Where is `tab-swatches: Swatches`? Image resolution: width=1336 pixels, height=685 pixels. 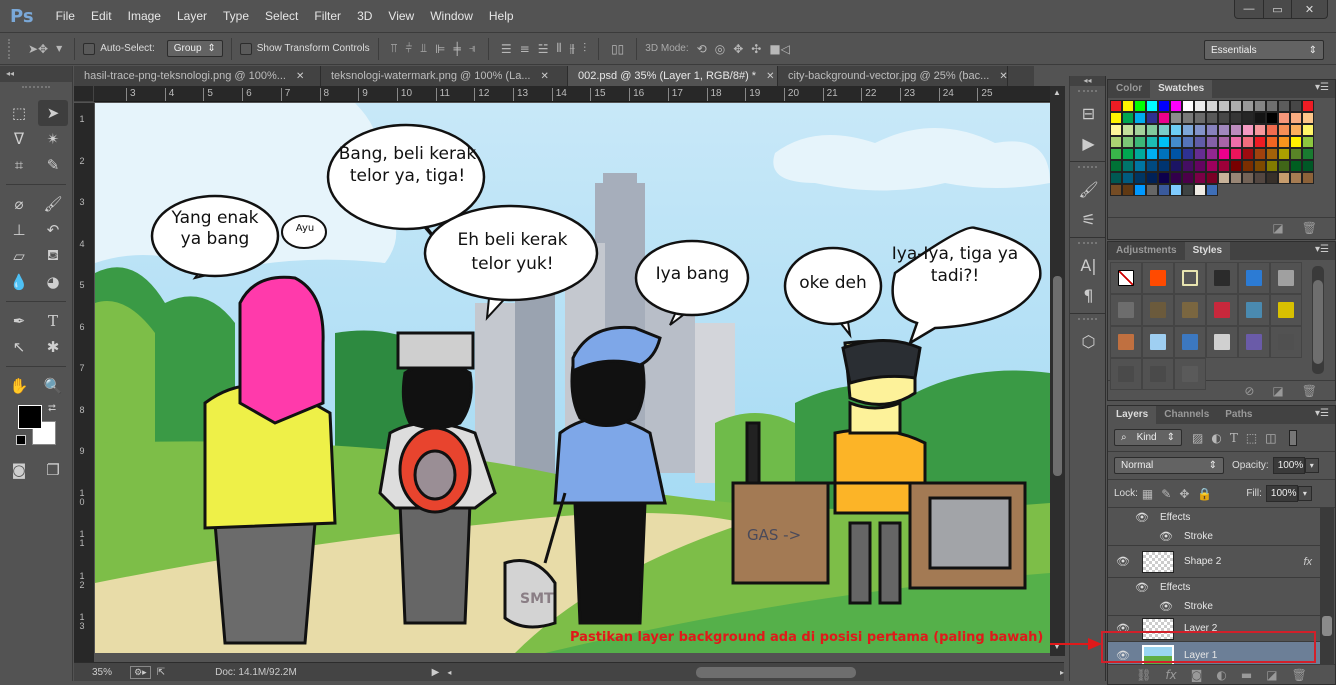 tab-swatches: Swatches is located at coordinates (1181, 89).